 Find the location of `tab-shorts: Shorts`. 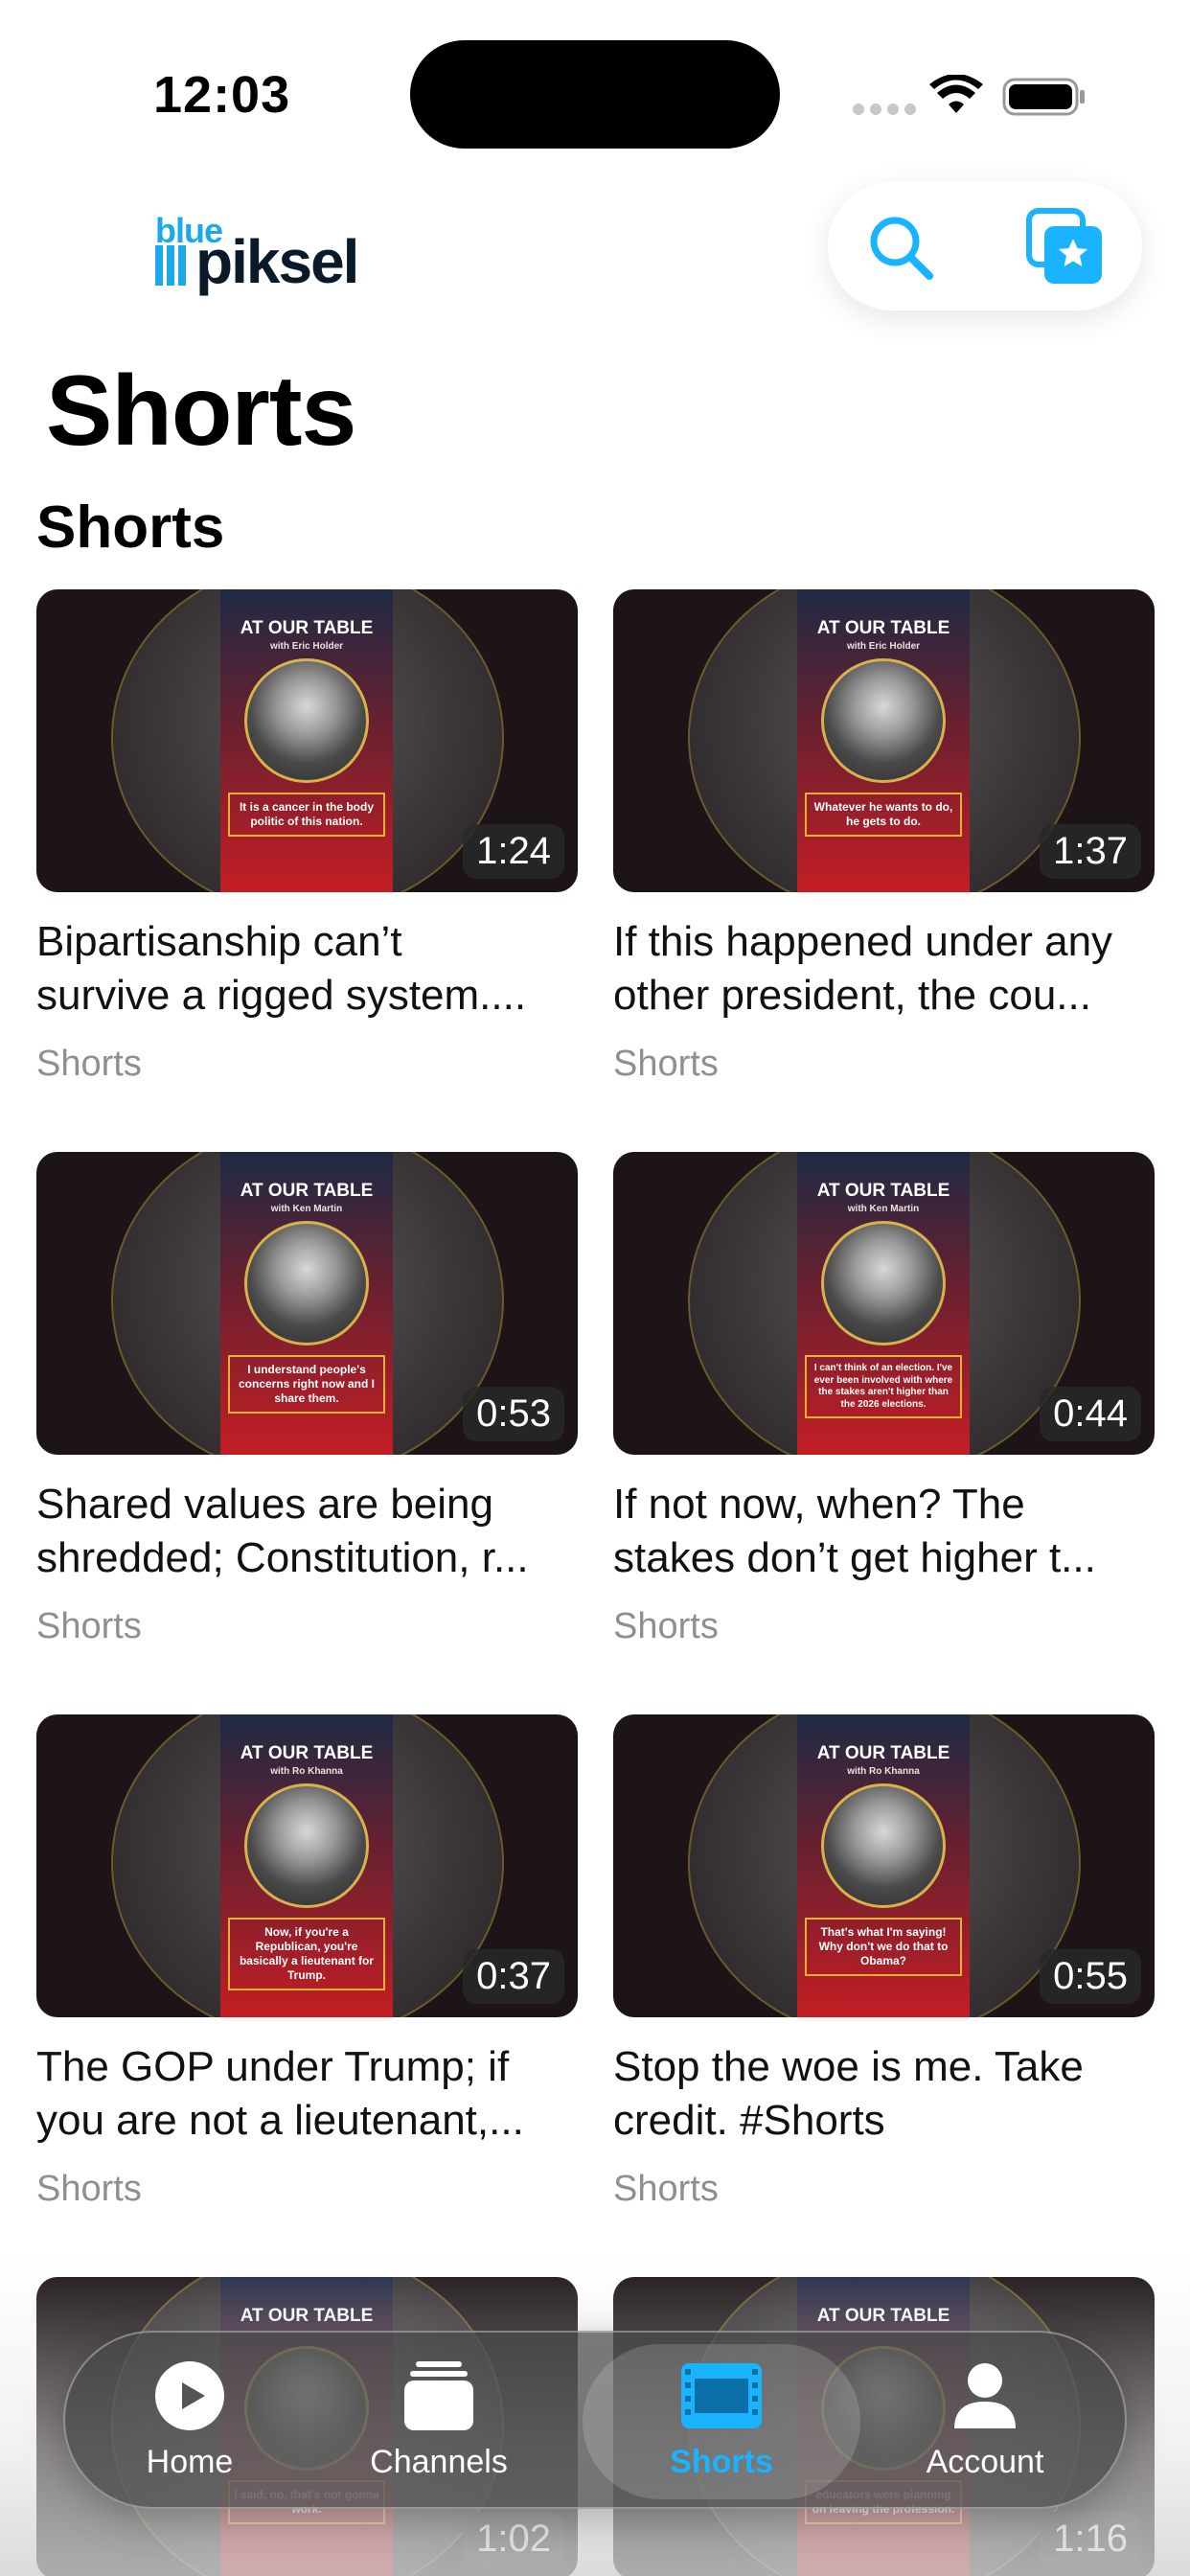

tab-shorts: Shorts is located at coordinates (722, 2422).